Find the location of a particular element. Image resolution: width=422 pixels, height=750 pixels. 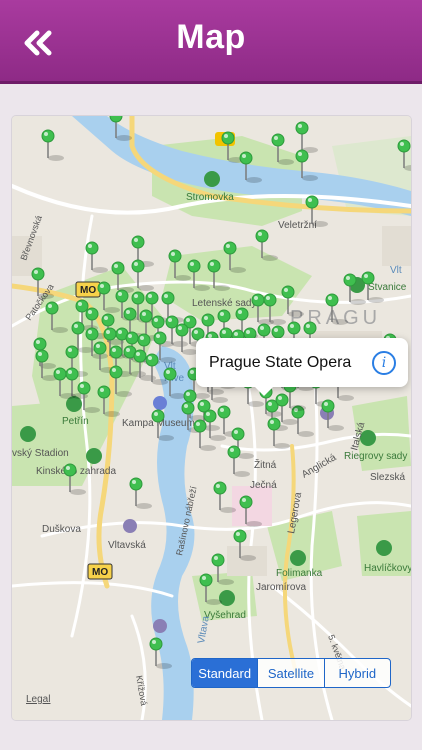

label-letna: Letenské sady is located at coordinates (224, 303).